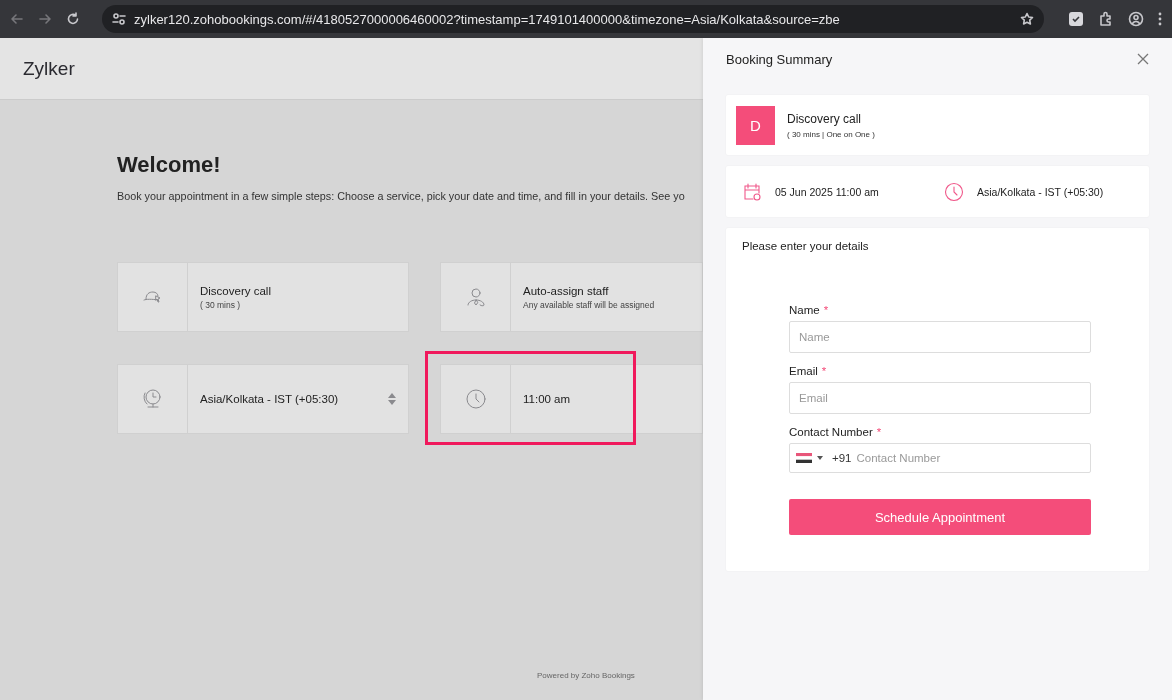  Describe the element at coordinates (779, 59) in the screenshot. I see `panel-title: Booking Summary` at that location.